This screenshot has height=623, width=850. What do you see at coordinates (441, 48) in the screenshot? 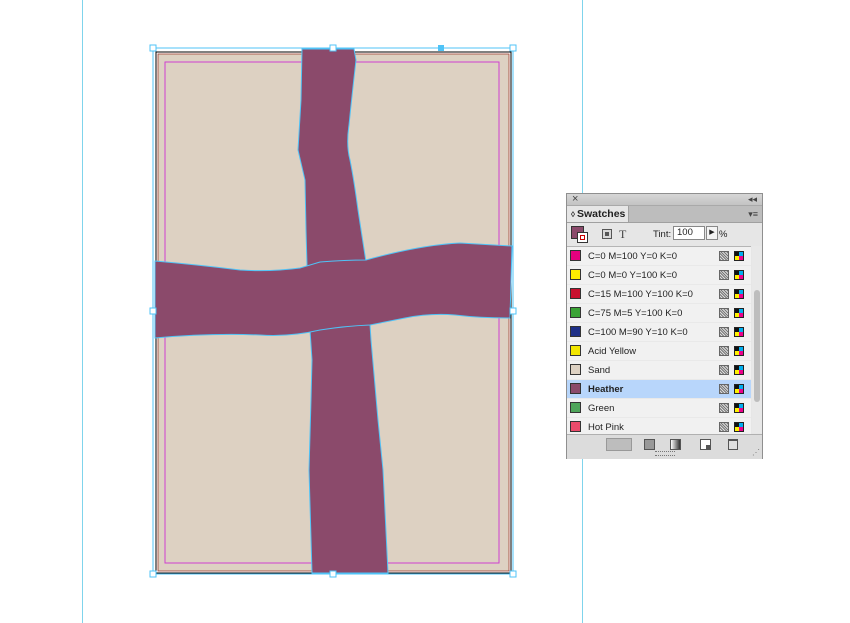
I see `content-grabber` at bounding box center [441, 48].